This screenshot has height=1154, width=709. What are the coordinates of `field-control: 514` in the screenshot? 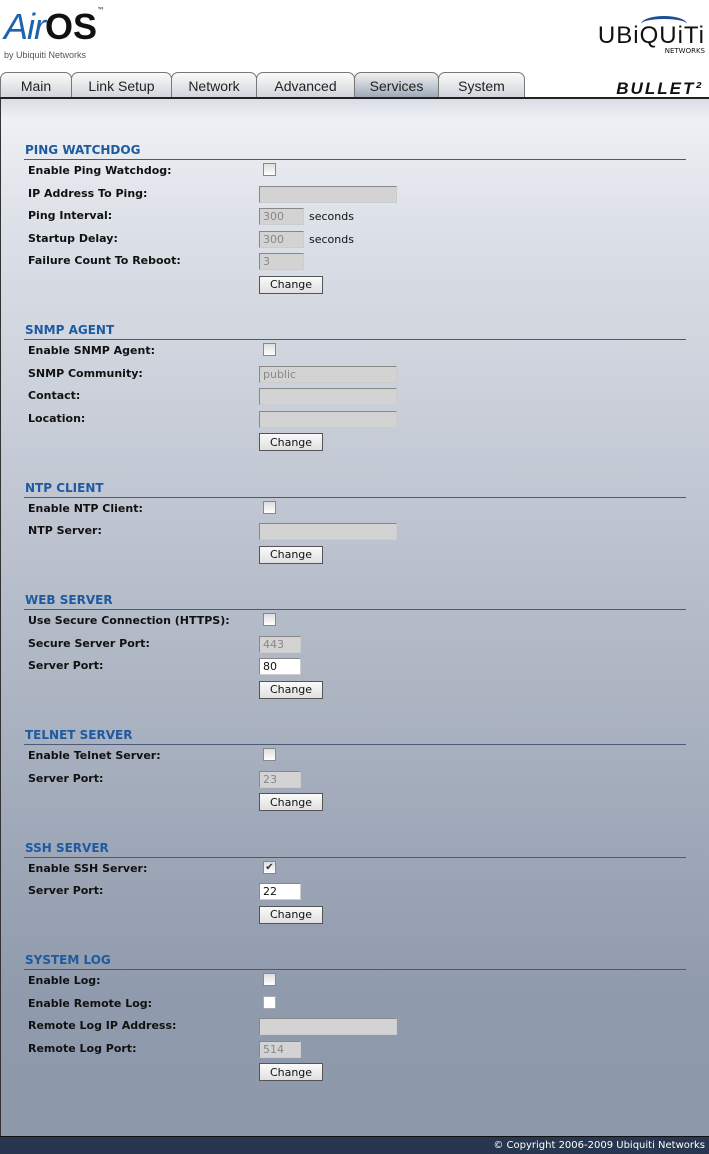 It's located at (280, 1049).